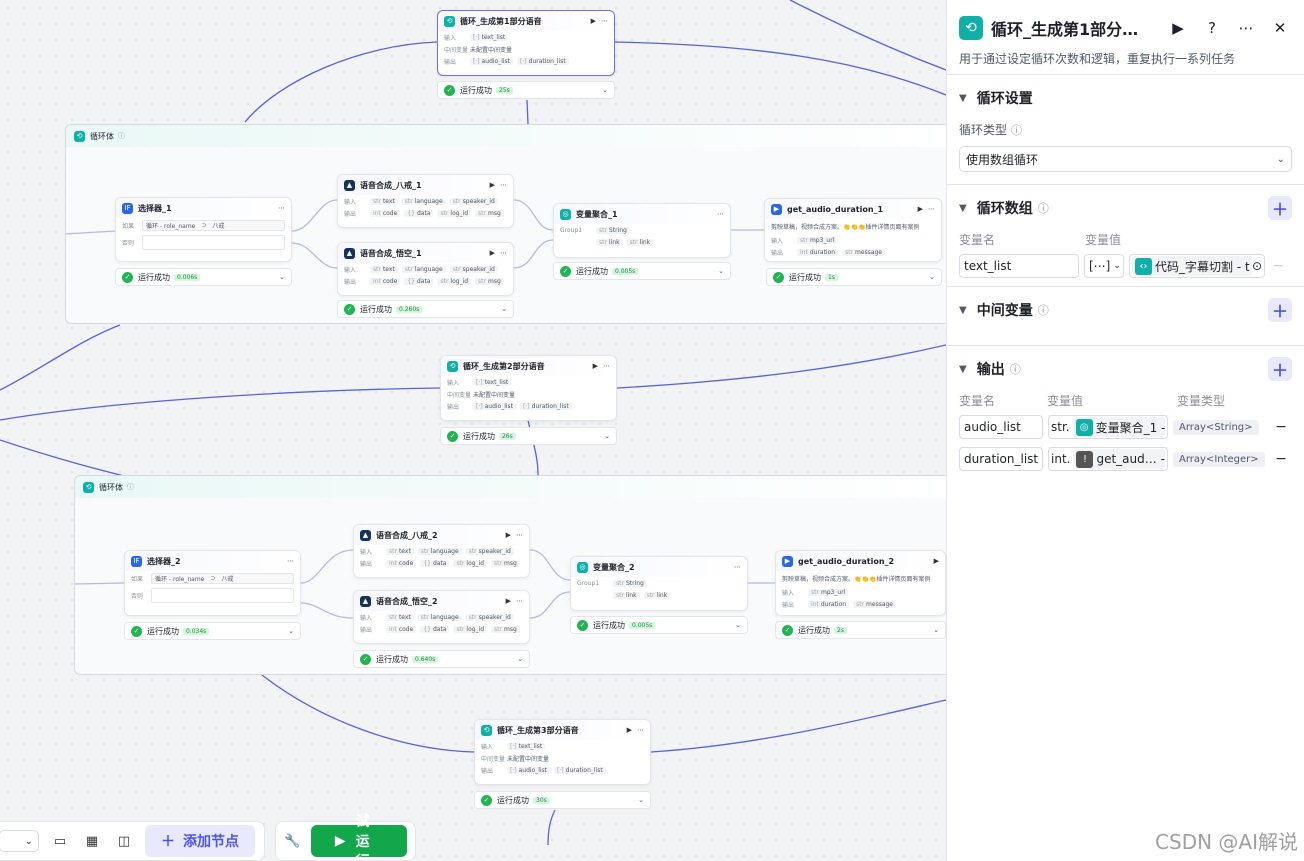 The height and width of the screenshot is (861, 1304). What do you see at coordinates (200, 841) in the screenshot?
I see `add-node-button: ＋添加节点` at bounding box center [200, 841].